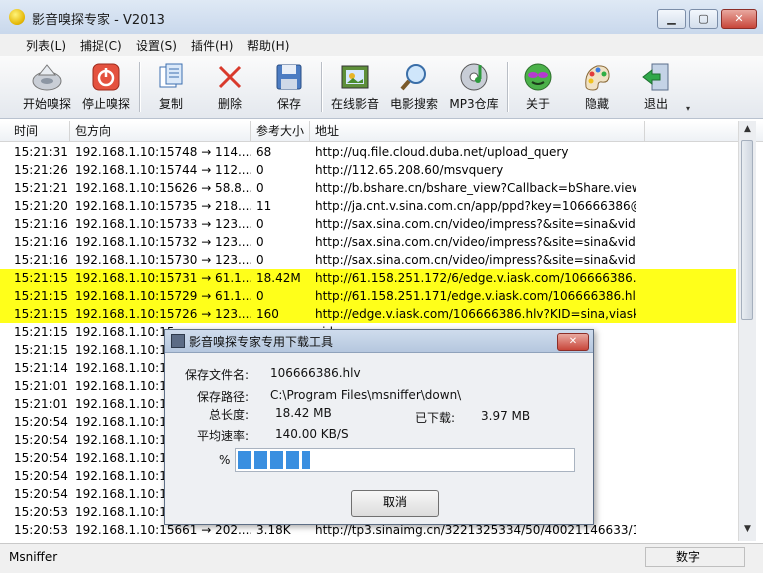 This screenshot has height=573, width=763. What do you see at coordinates (355, 87) in the screenshot?
I see `online-media-button: 在线影音` at bounding box center [355, 87].